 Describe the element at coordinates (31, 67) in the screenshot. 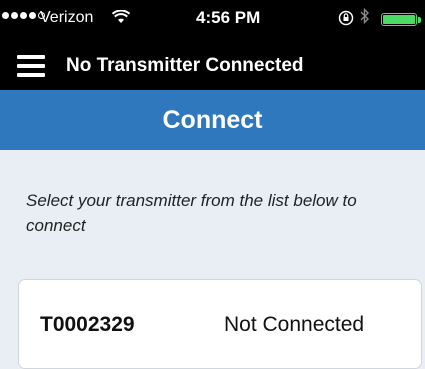

I see `hamburger-menu-icon` at that location.